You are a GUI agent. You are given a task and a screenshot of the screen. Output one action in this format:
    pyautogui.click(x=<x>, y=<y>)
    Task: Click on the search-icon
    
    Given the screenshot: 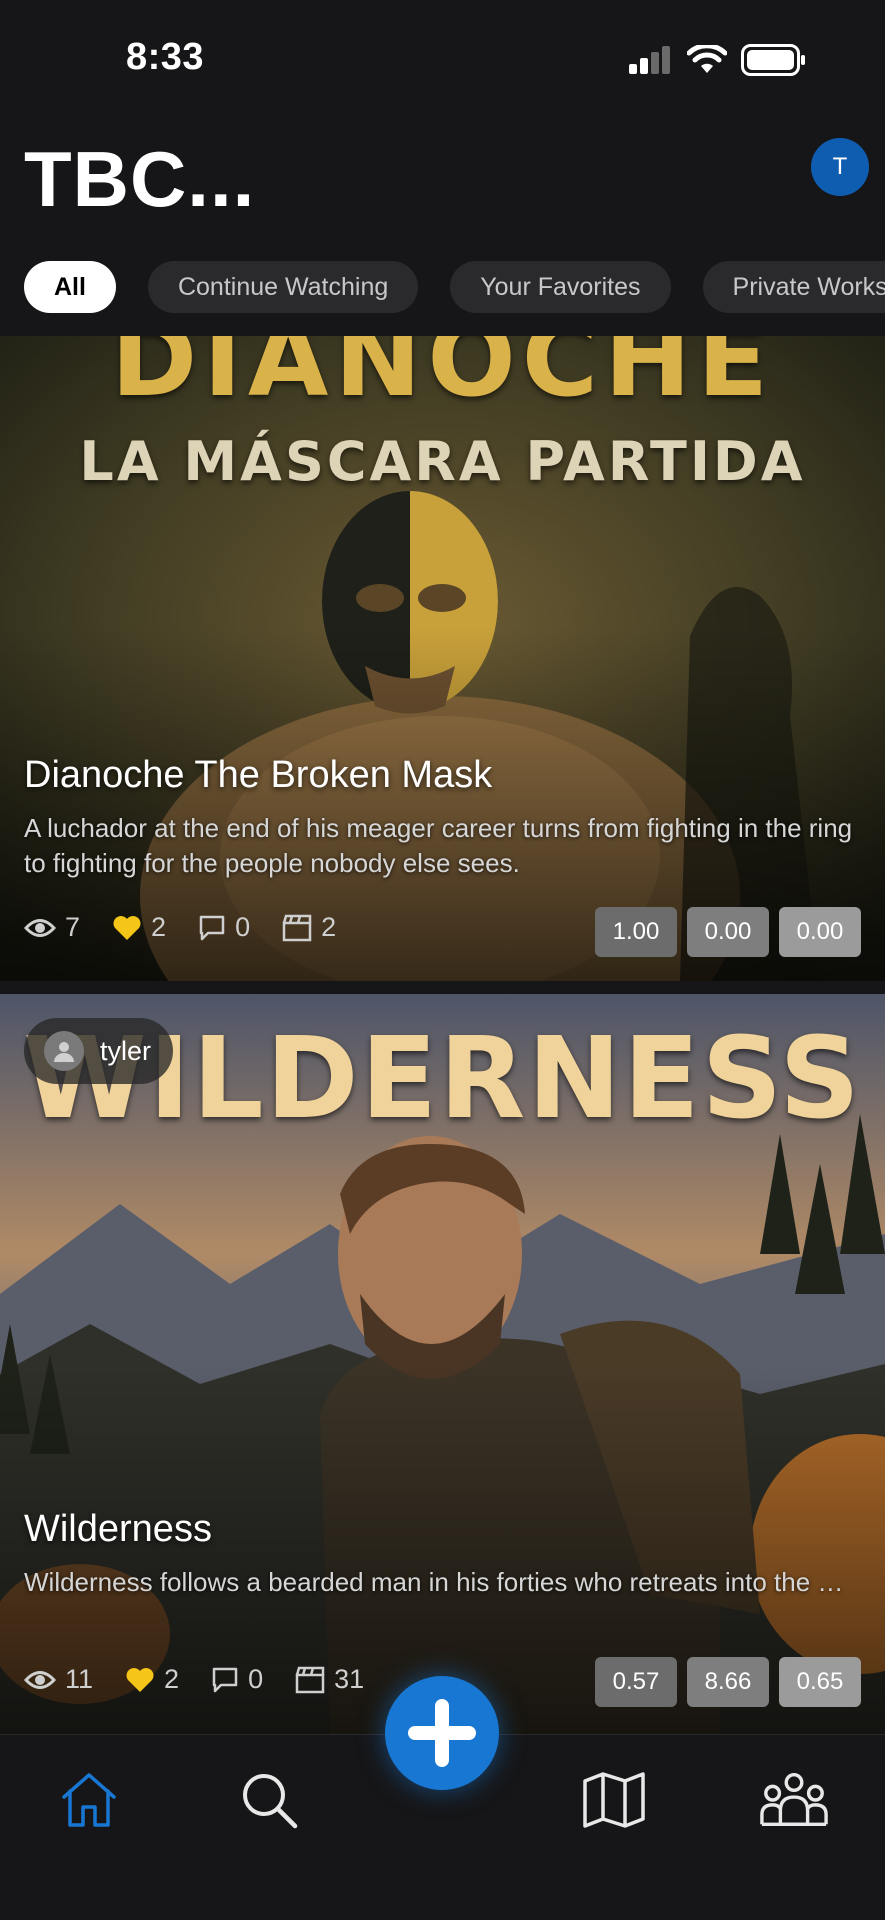 What is the action you would take?
    pyautogui.click(x=270, y=1801)
    